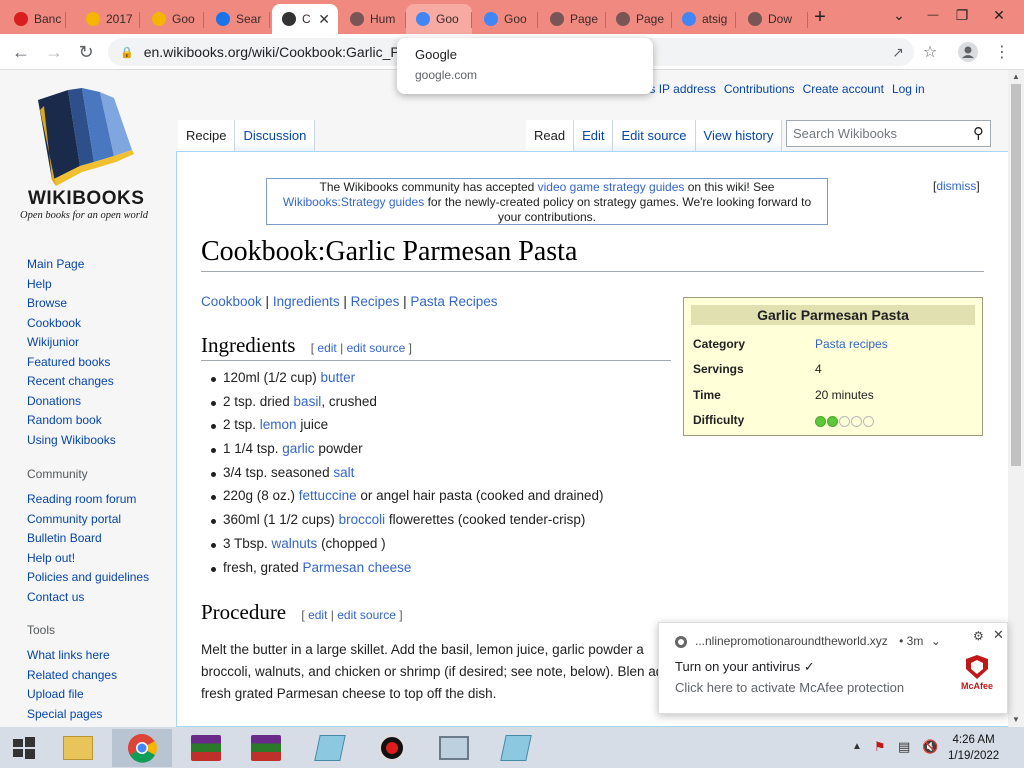 This screenshot has width=1024, height=768. Describe the element at coordinates (936, 641) in the screenshot. I see `chevron-down-icon: ⌄` at that location.